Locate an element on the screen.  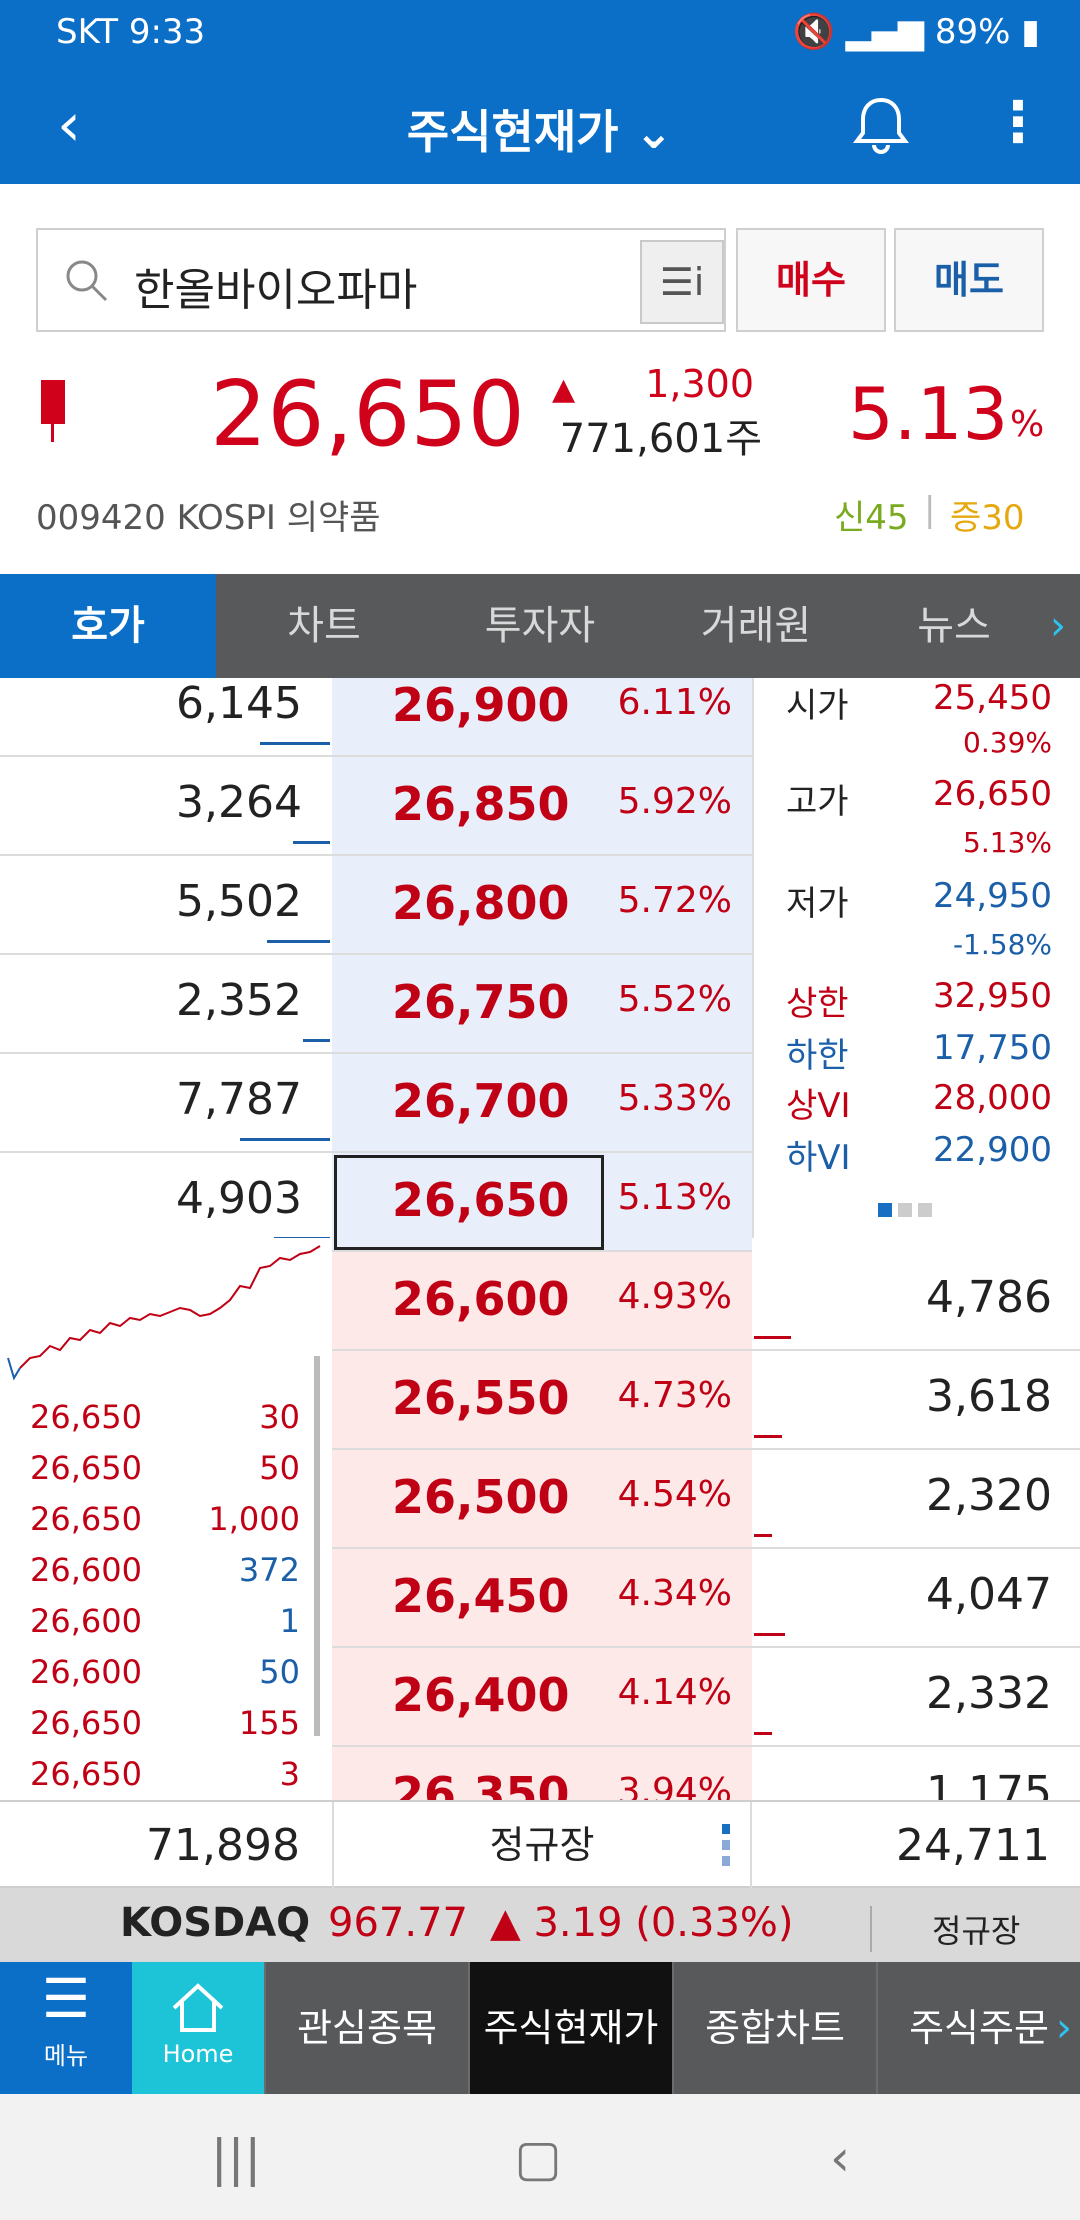
index-ticker: KOSDAQ 967.77 ▲ 3.19 (0.33%) 정규장 is located at coordinates (540, 1925).